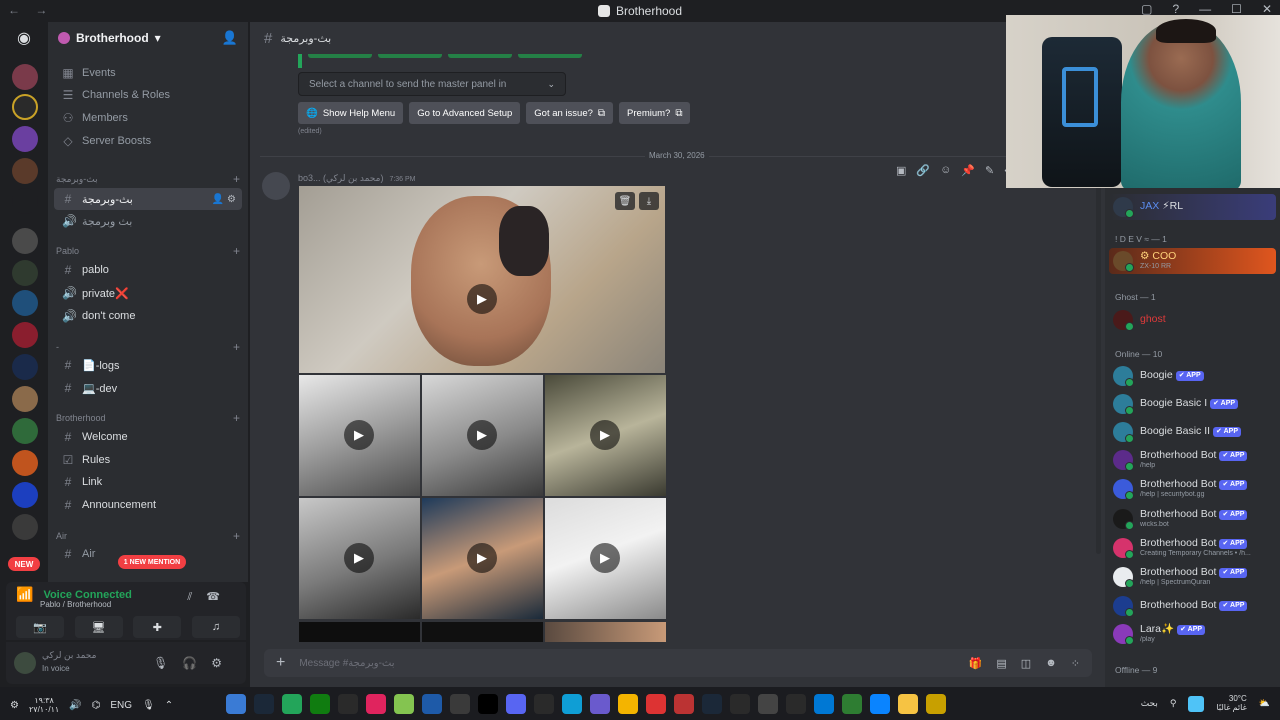 This screenshot has height=720, width=1280. Describe the element at coordinates (1146, 9) in the screenshot. I see `inbox-icon: ▢` at that location.